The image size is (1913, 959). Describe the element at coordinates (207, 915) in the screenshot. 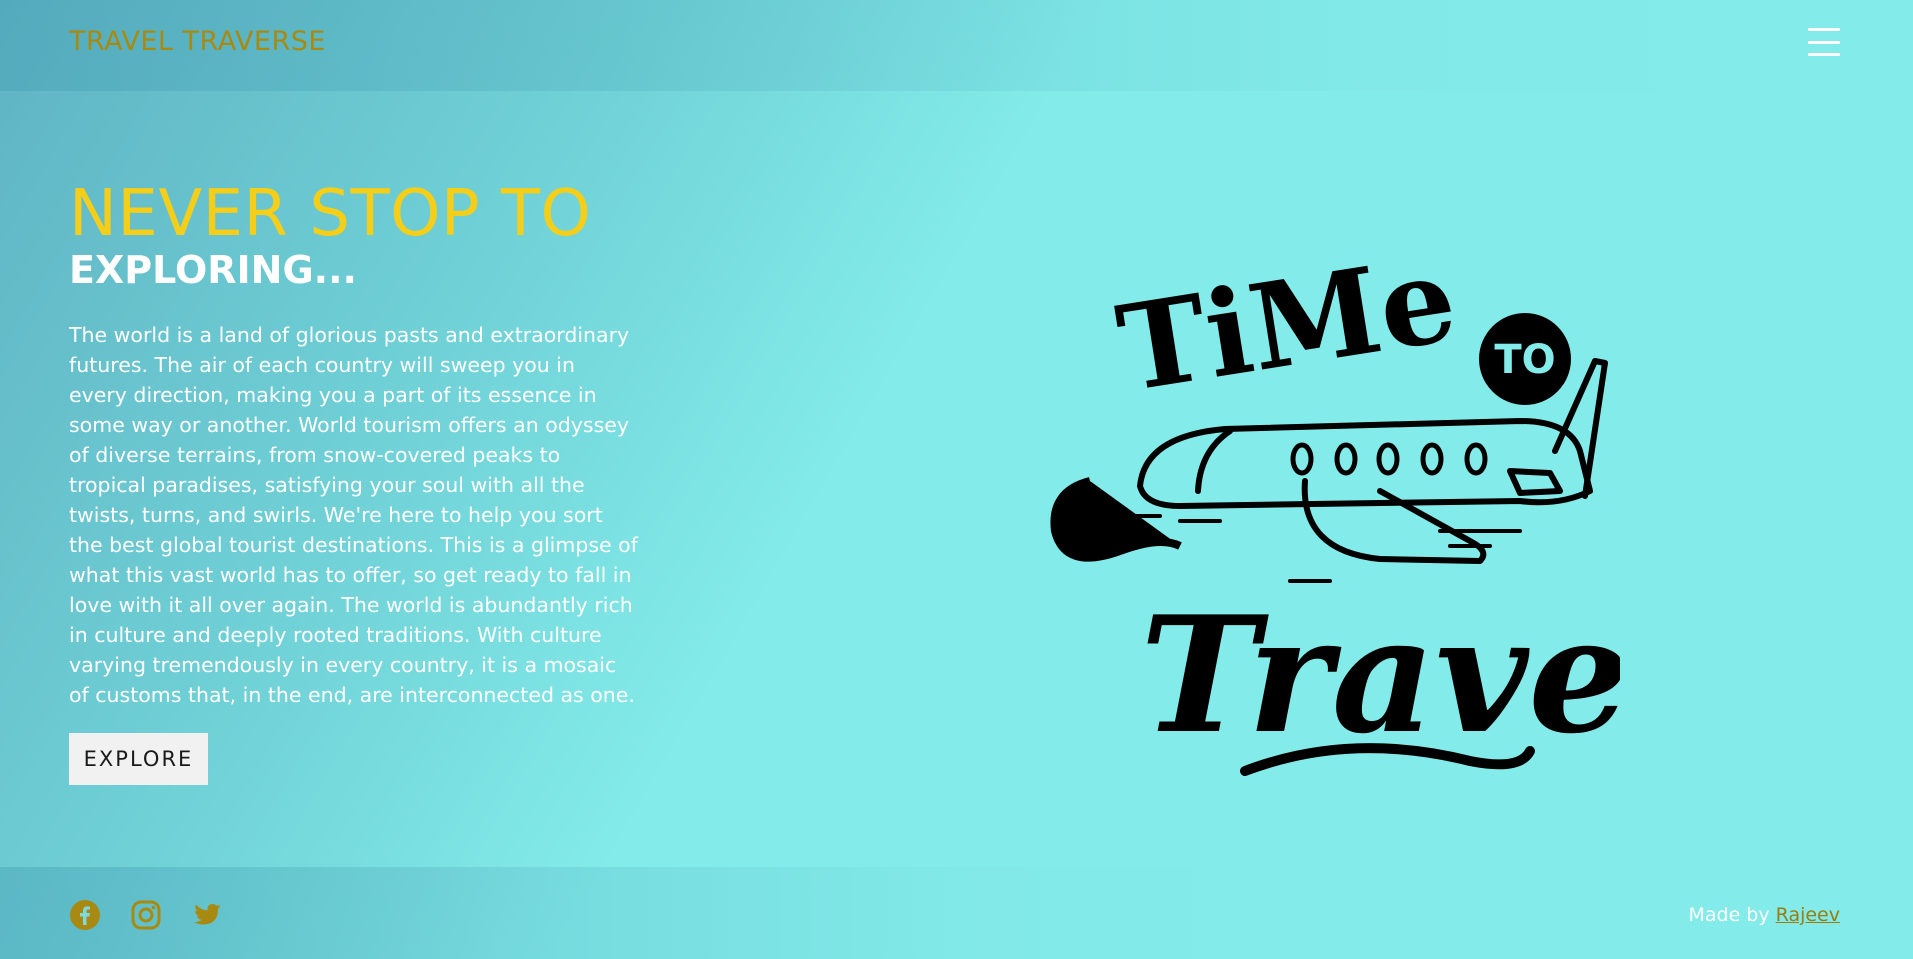

I see `twitter-icon` at that location.